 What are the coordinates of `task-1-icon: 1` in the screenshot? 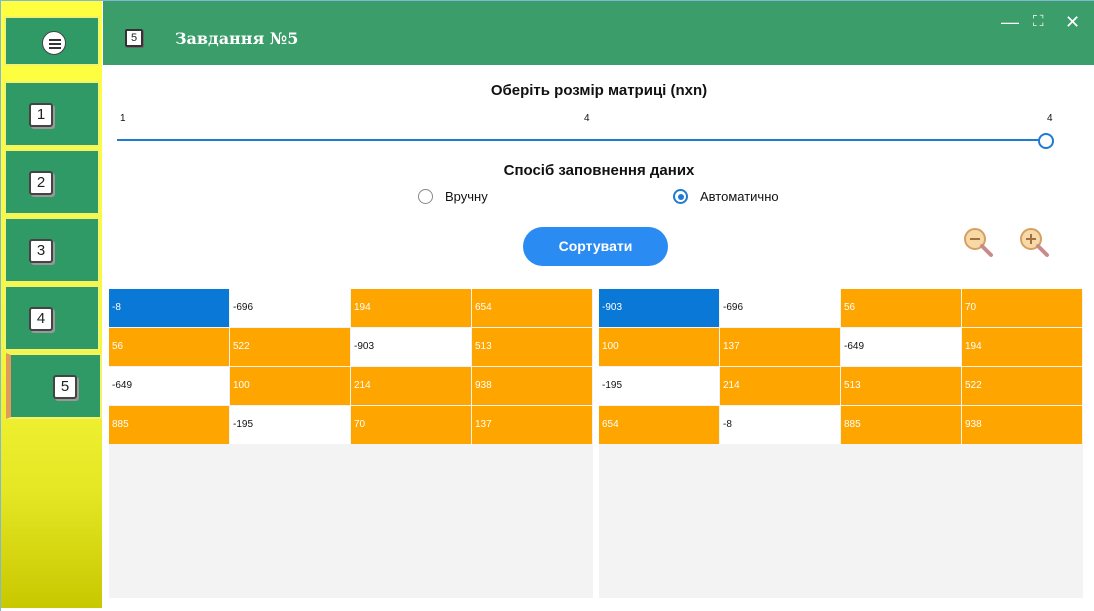 It's located at (41, 115).